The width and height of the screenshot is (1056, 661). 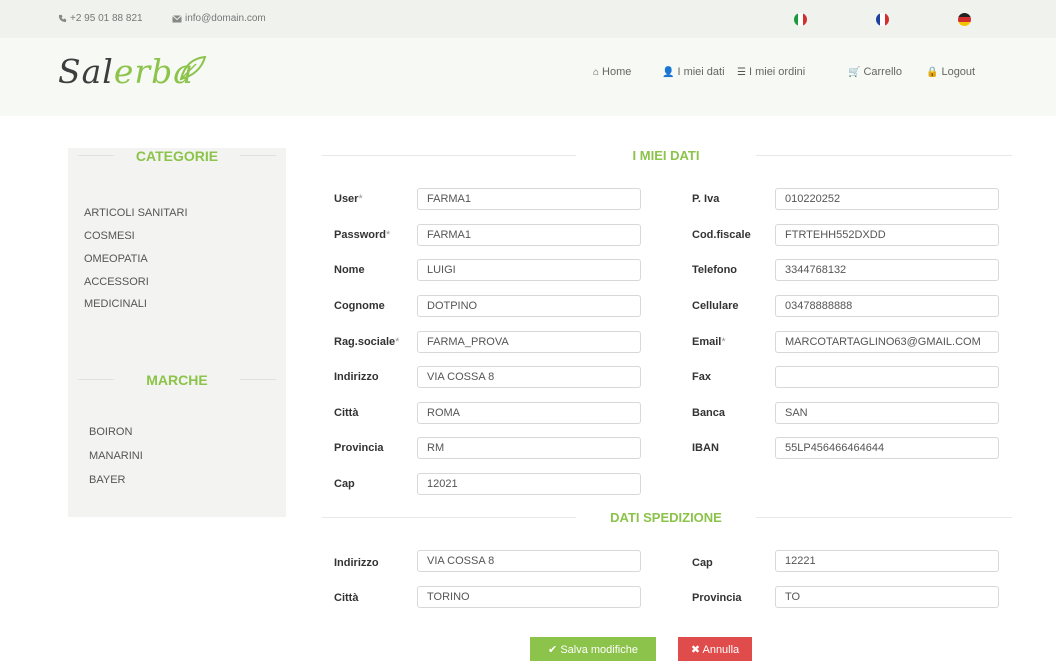 I want to click on piva-field, so click(x=887, y=199).